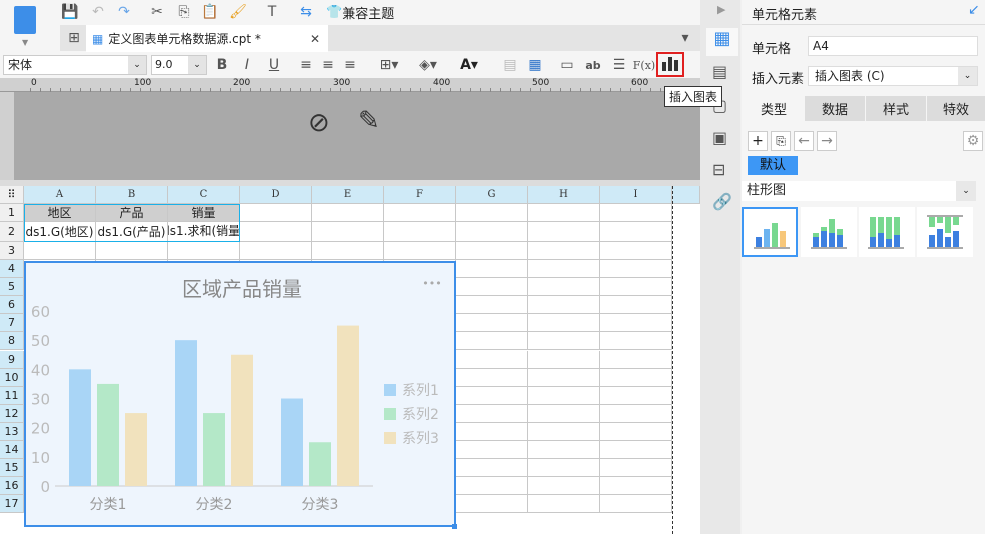 The image size is (985, 534). Describe the element at coordinates (564, 486) in the screenshot. I see `cell-H16` at that location.